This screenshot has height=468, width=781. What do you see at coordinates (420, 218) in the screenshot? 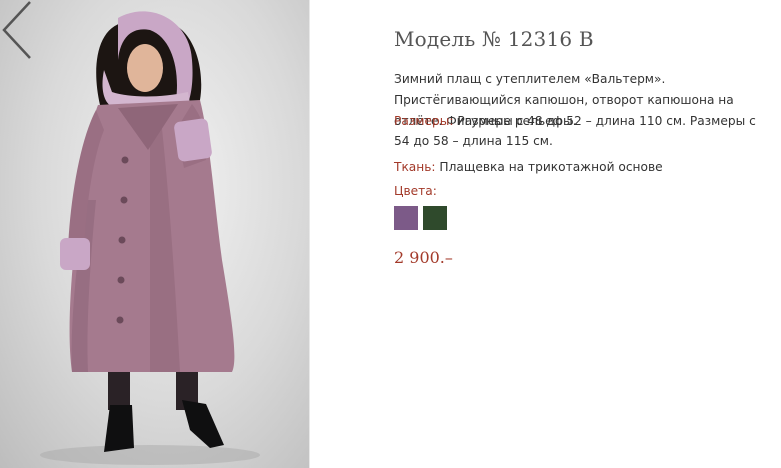
I see `color-swatches` at bounding box center [420, 218].